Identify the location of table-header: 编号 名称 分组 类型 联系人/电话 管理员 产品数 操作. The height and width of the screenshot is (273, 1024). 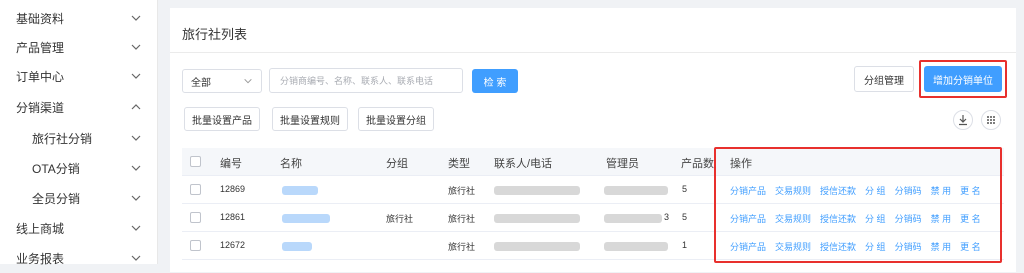
(593, 162).